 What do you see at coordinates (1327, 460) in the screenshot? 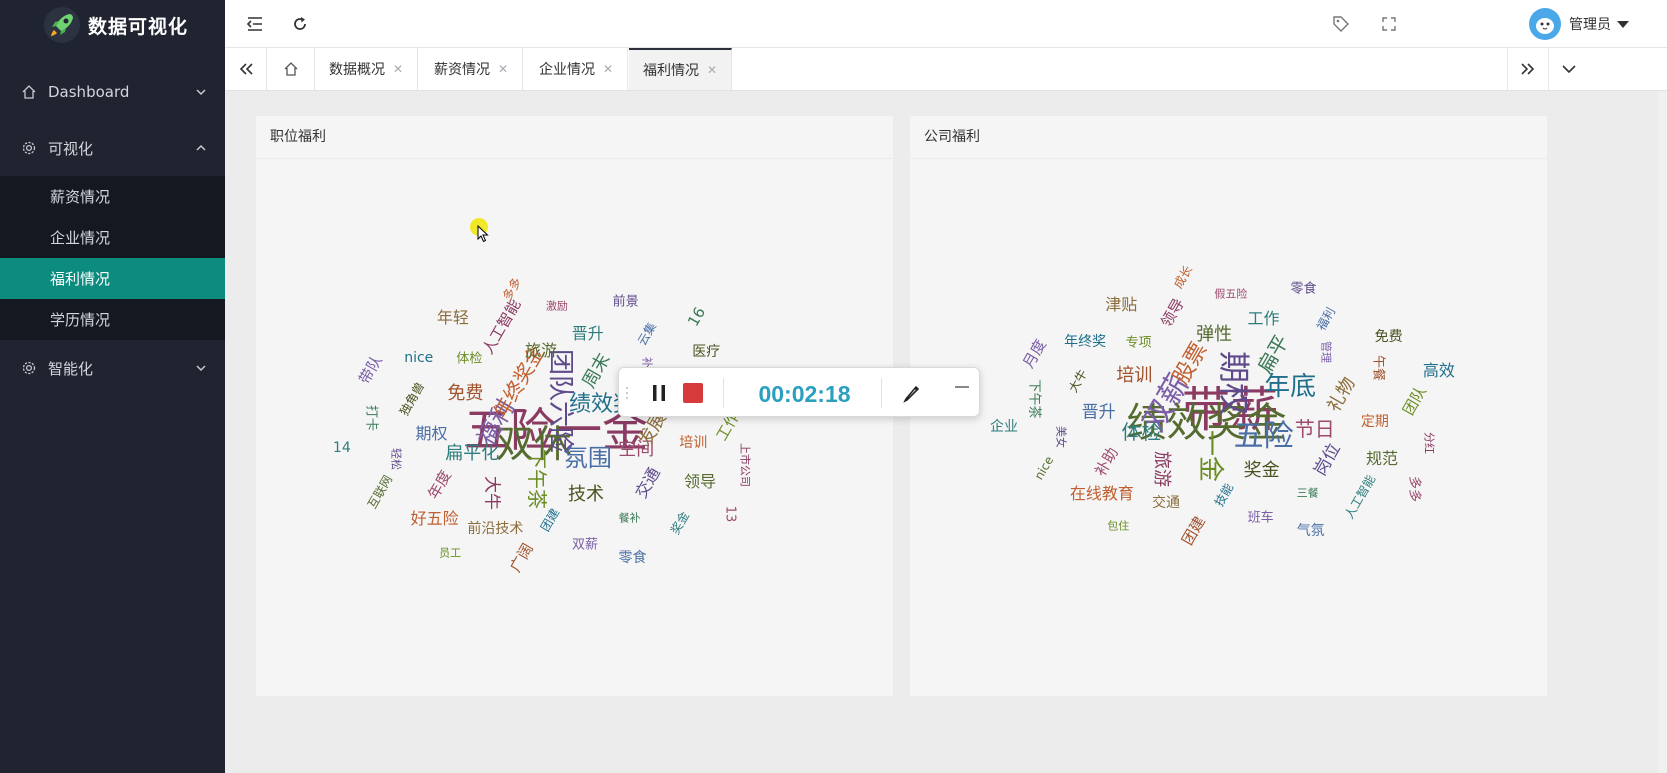
I see `word-cloud-word: 岗位` at bounding box center [1327, 460].